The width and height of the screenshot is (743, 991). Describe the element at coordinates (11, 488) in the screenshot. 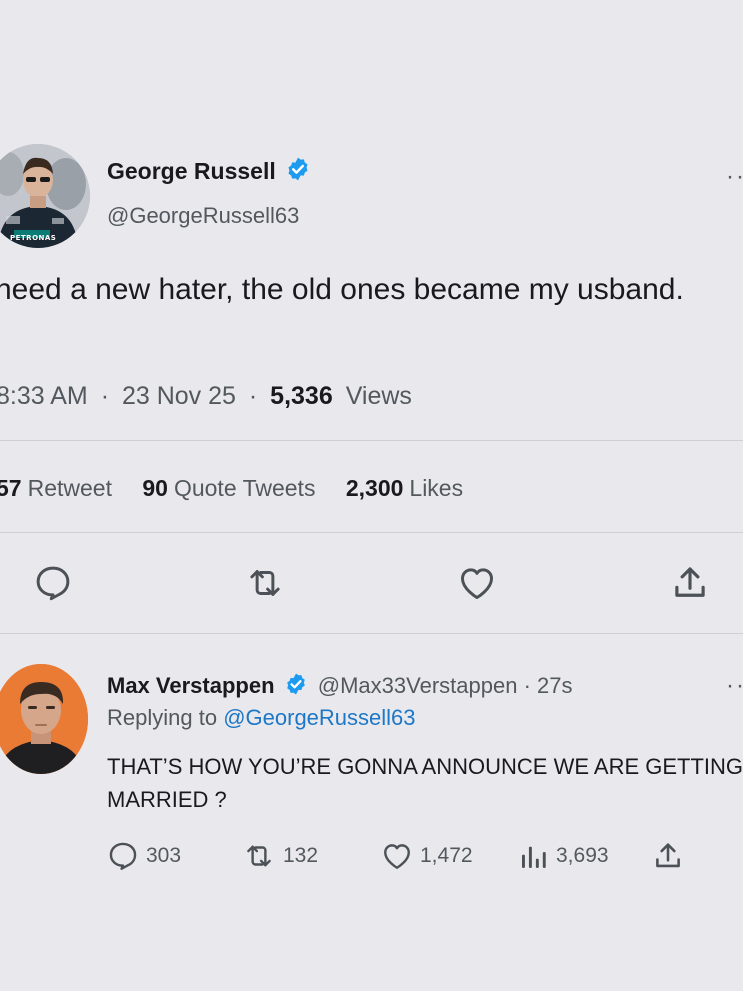

I see `retweets-count: 57` at that location.